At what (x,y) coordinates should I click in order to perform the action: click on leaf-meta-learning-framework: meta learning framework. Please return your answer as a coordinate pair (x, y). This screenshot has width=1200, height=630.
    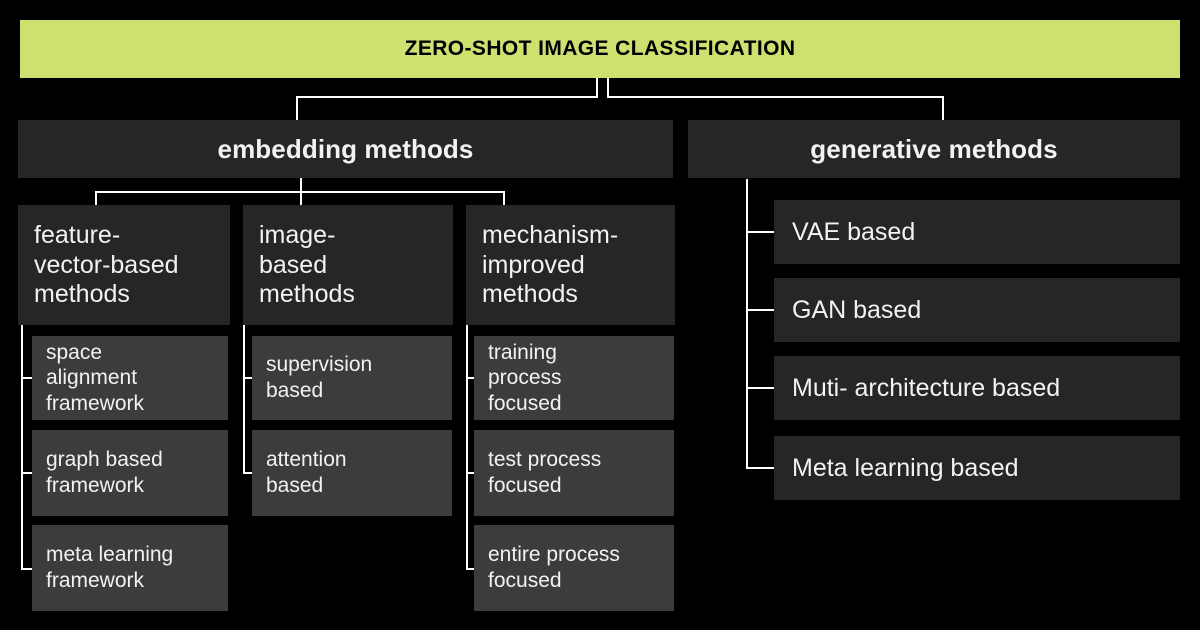
    Looking at the image, I should click on (130, 568).